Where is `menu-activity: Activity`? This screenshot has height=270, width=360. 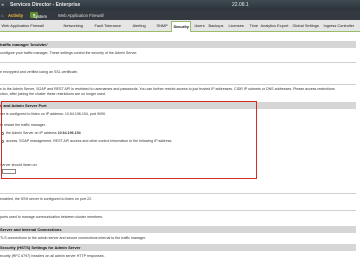 menu-activity: Activity is located at coordinates (15, 15).